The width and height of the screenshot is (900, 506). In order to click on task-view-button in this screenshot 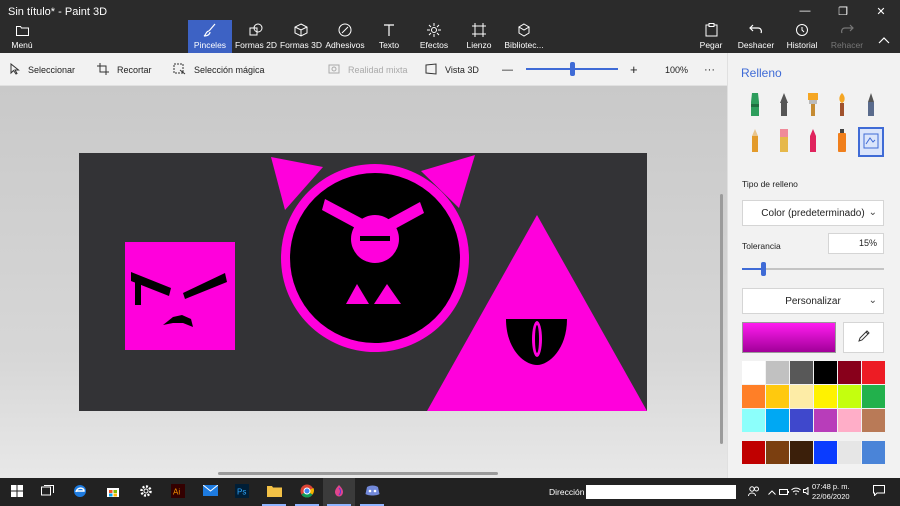, I will do `click(47, 492)`.